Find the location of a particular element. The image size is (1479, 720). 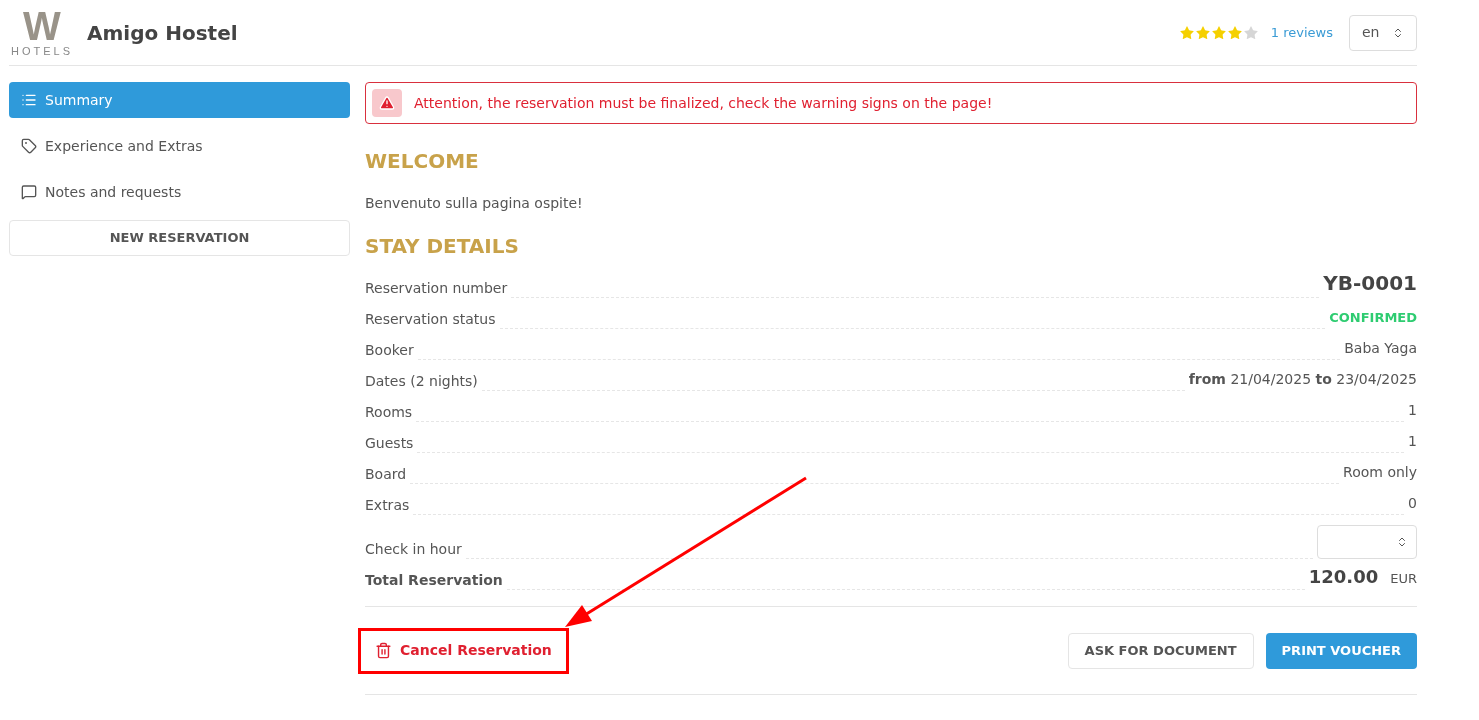

detail-label: Rooms is located at coordinates (389, 412).